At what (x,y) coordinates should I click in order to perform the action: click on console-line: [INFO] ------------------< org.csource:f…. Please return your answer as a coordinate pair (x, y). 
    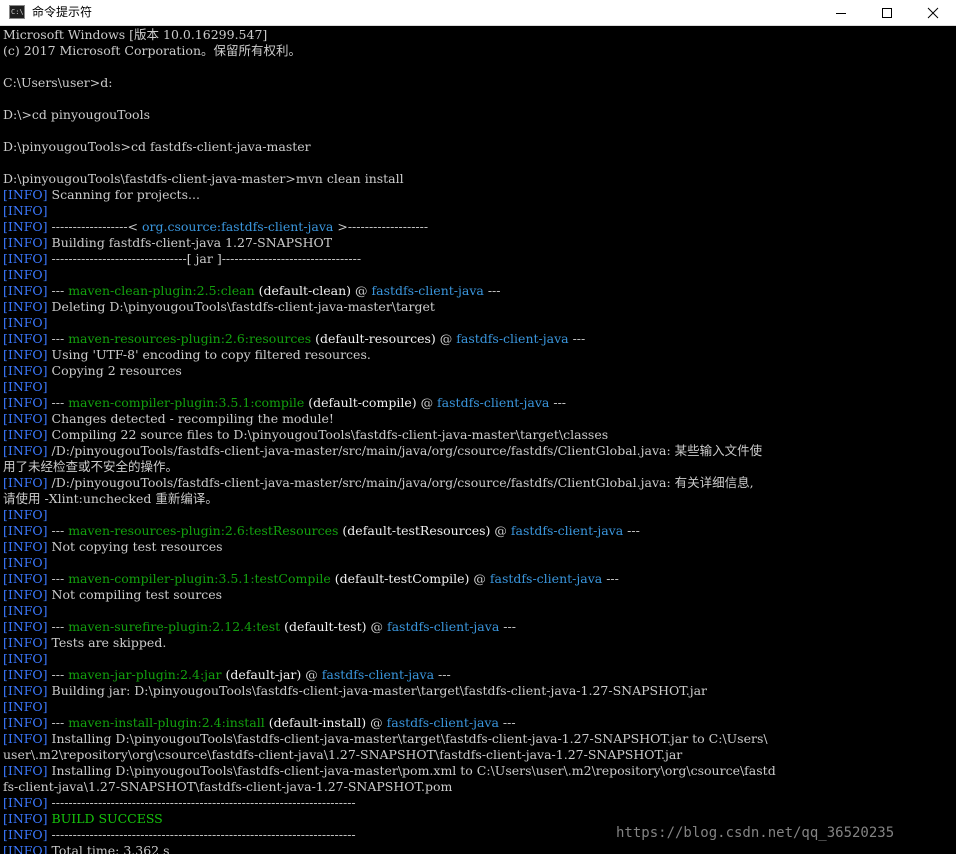
    Looking at the image, I should click on (215, 227).